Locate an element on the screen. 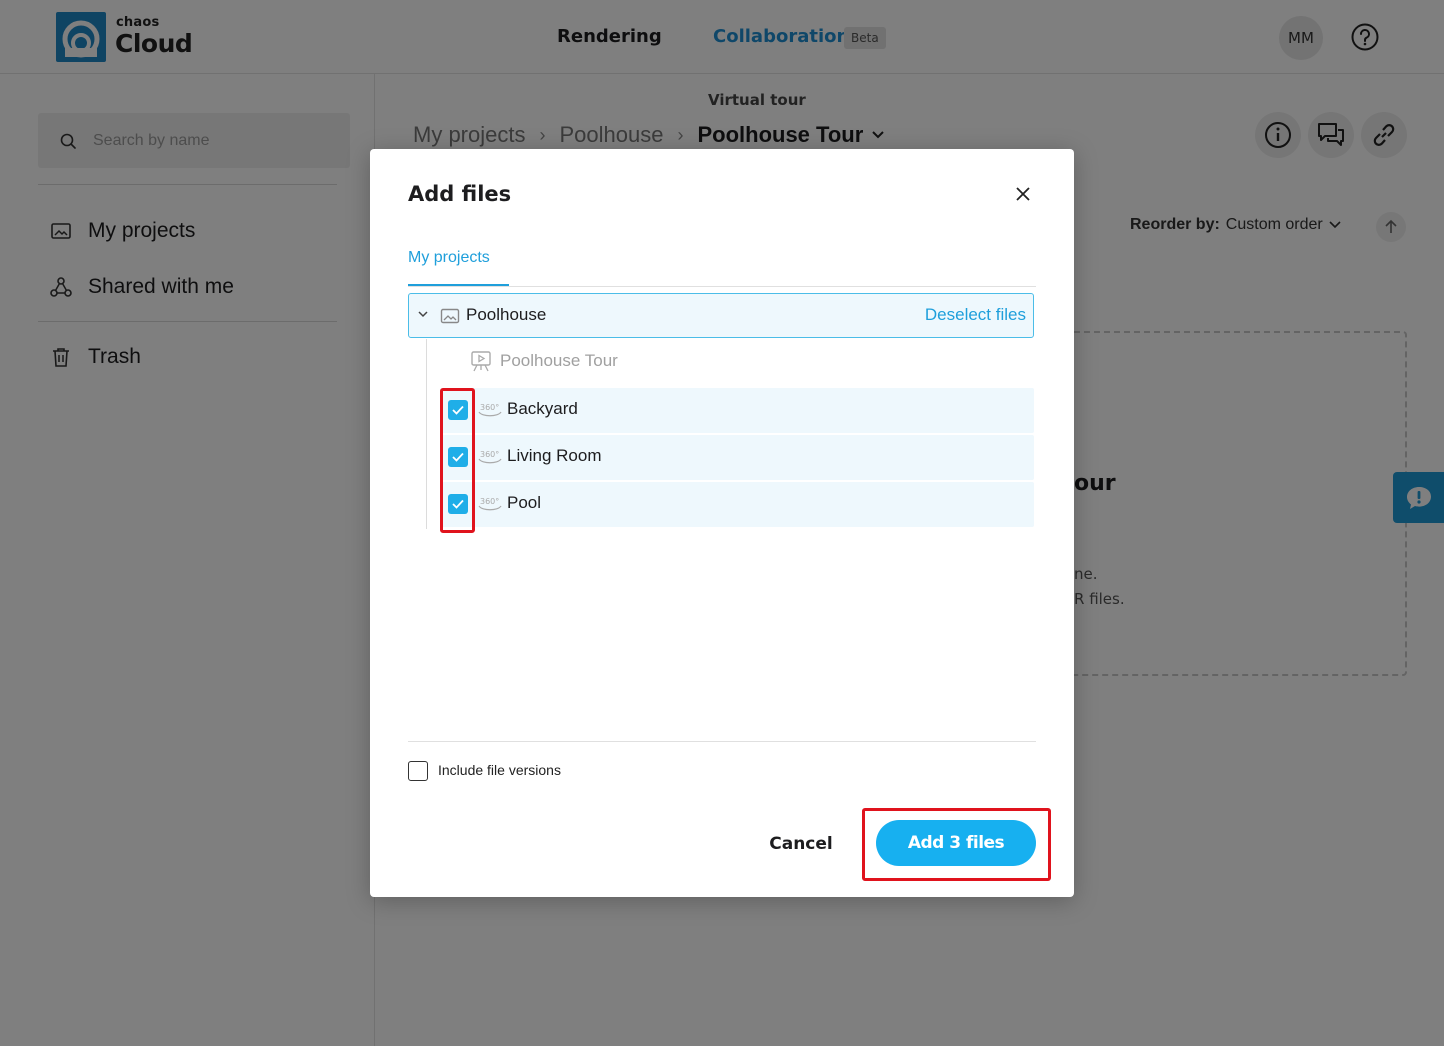 This screenshot has width=1444, height=1046. file-row: 360° Living Room is located at coordinates (737, 457).